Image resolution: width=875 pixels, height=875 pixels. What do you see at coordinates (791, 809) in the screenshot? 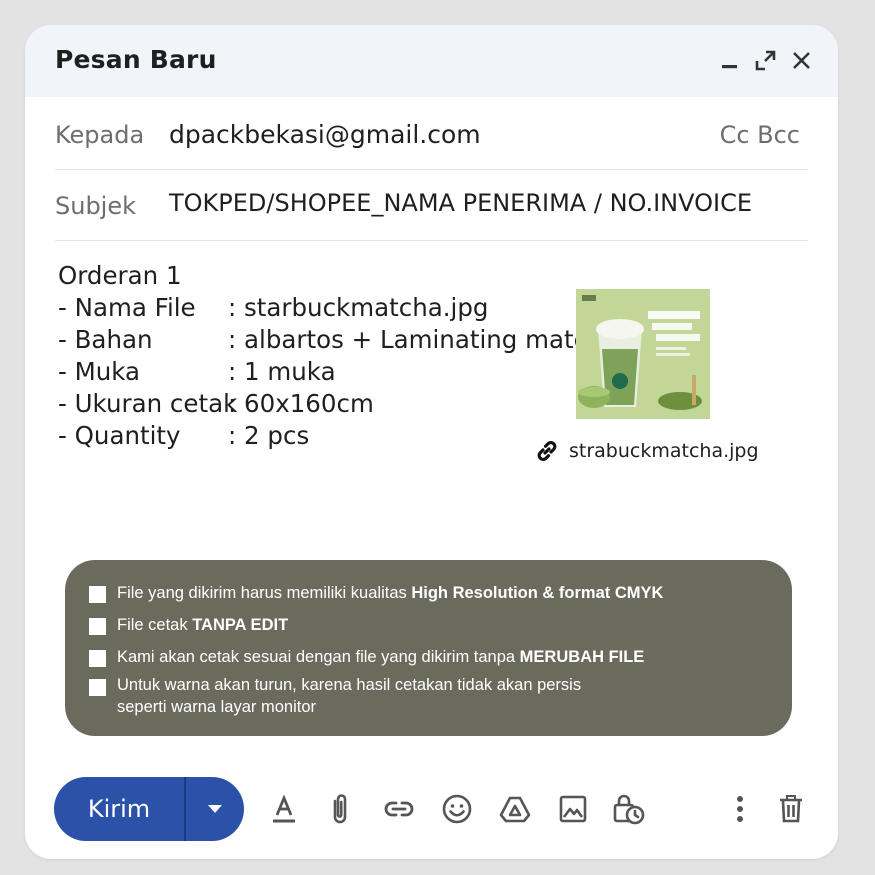
I see `trash-icon` at bounding box center [791, 809].